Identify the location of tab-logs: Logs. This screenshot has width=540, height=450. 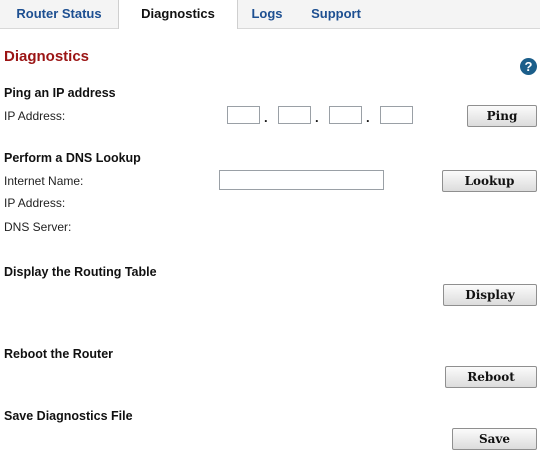
(267, 14).